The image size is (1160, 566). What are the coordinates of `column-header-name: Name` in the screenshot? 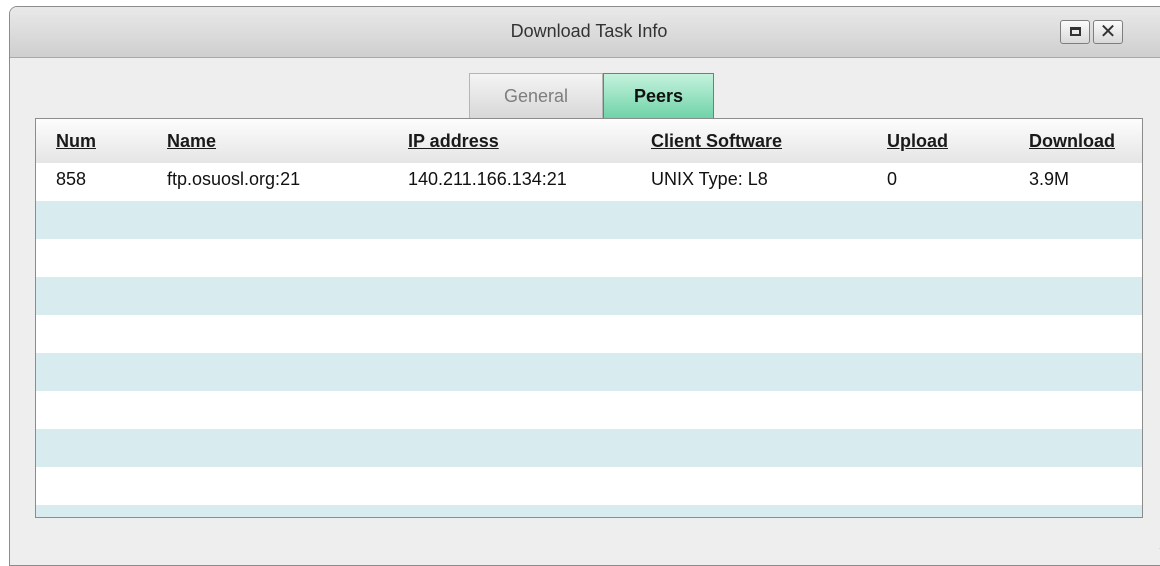 It's located at (191, 141).